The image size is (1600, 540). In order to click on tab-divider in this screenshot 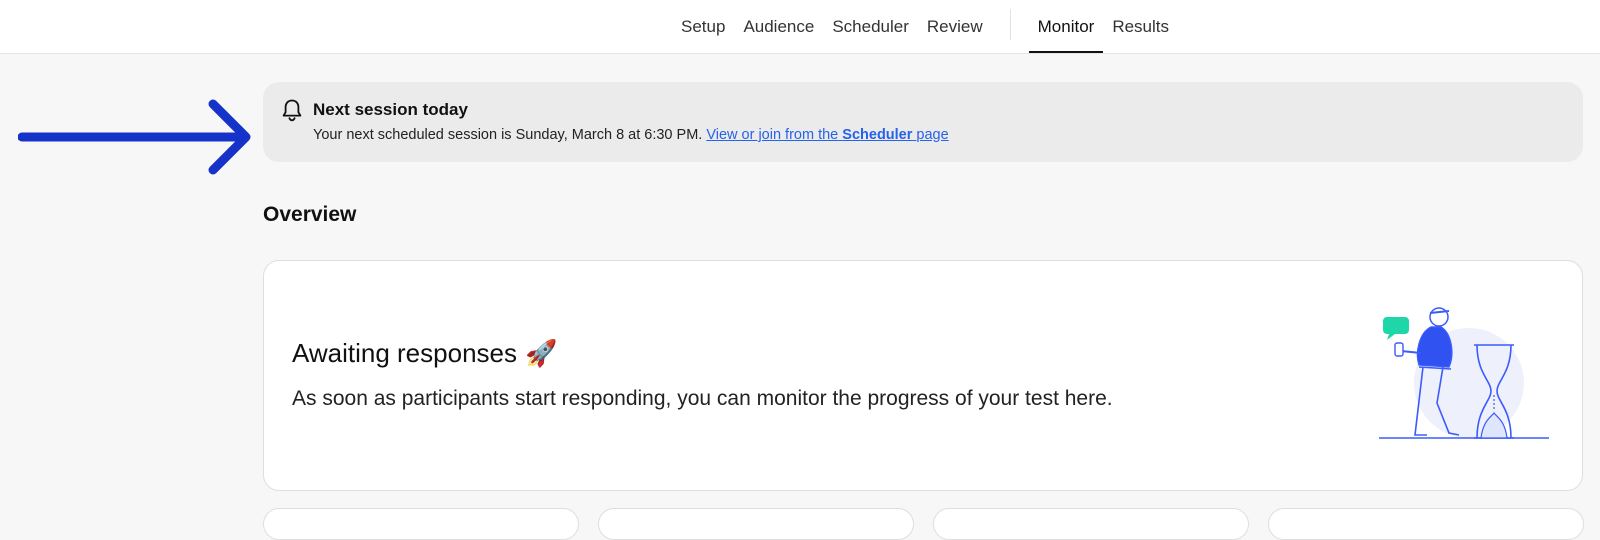, I will do `click(1010, 24)`.